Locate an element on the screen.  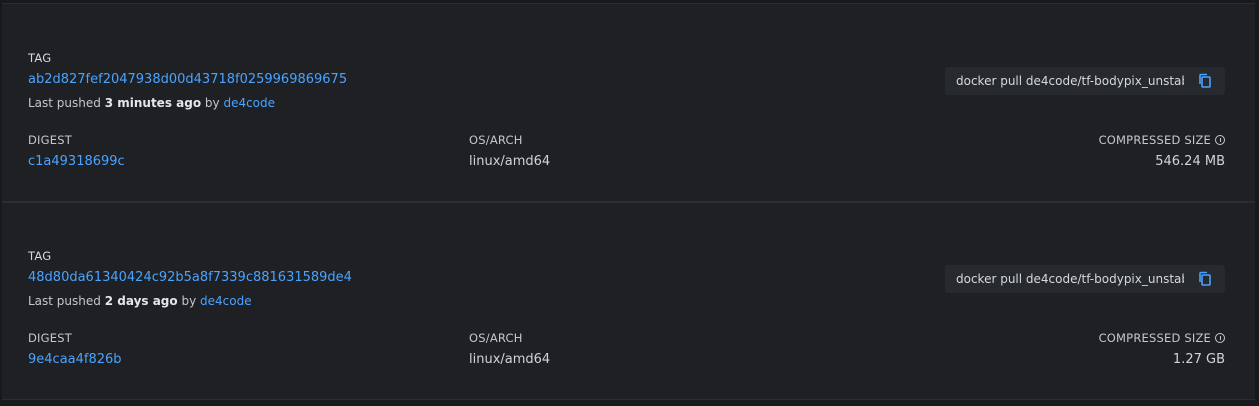
compressed-size-value: 546.24 MB is located at coordinates (1190, 161).